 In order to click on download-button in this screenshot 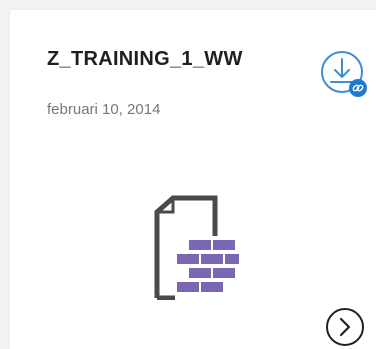, I will do `click(346, 76)`.